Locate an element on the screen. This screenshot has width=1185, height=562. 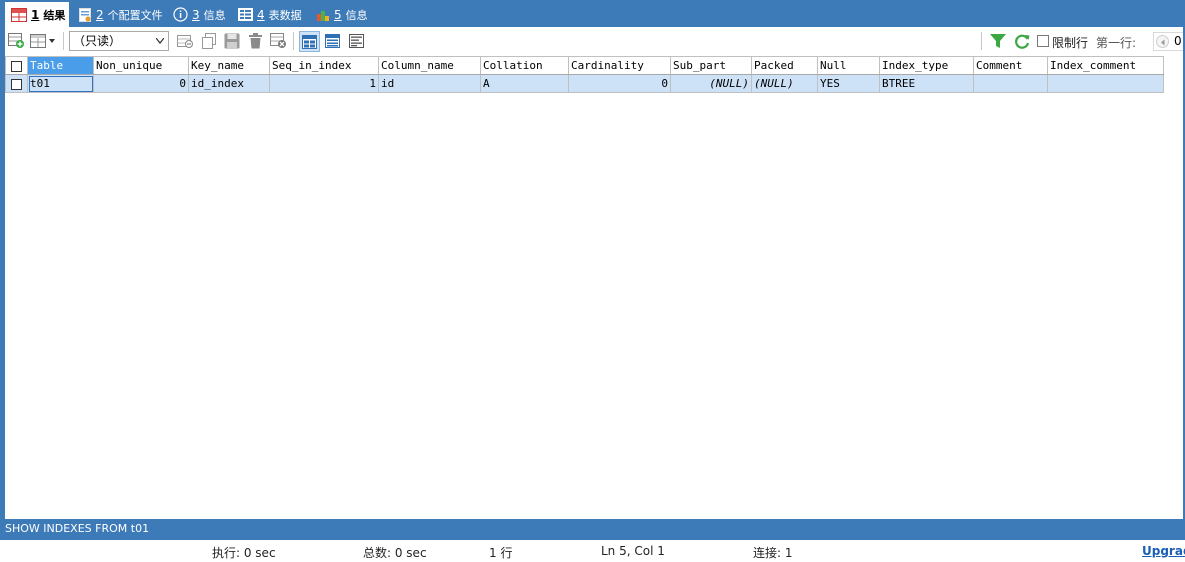
save-icon is located at coordinates (232, 41).